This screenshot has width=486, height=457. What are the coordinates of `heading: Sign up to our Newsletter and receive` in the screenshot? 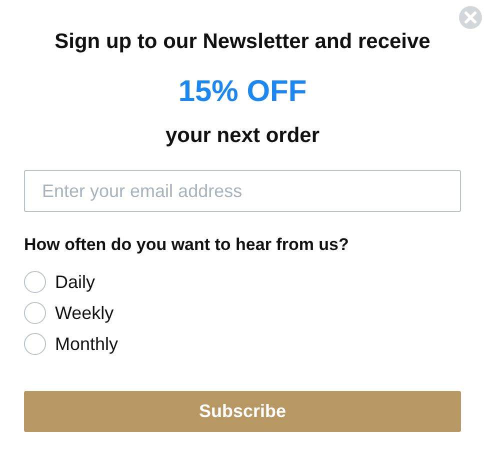 It's located at (243, 42).